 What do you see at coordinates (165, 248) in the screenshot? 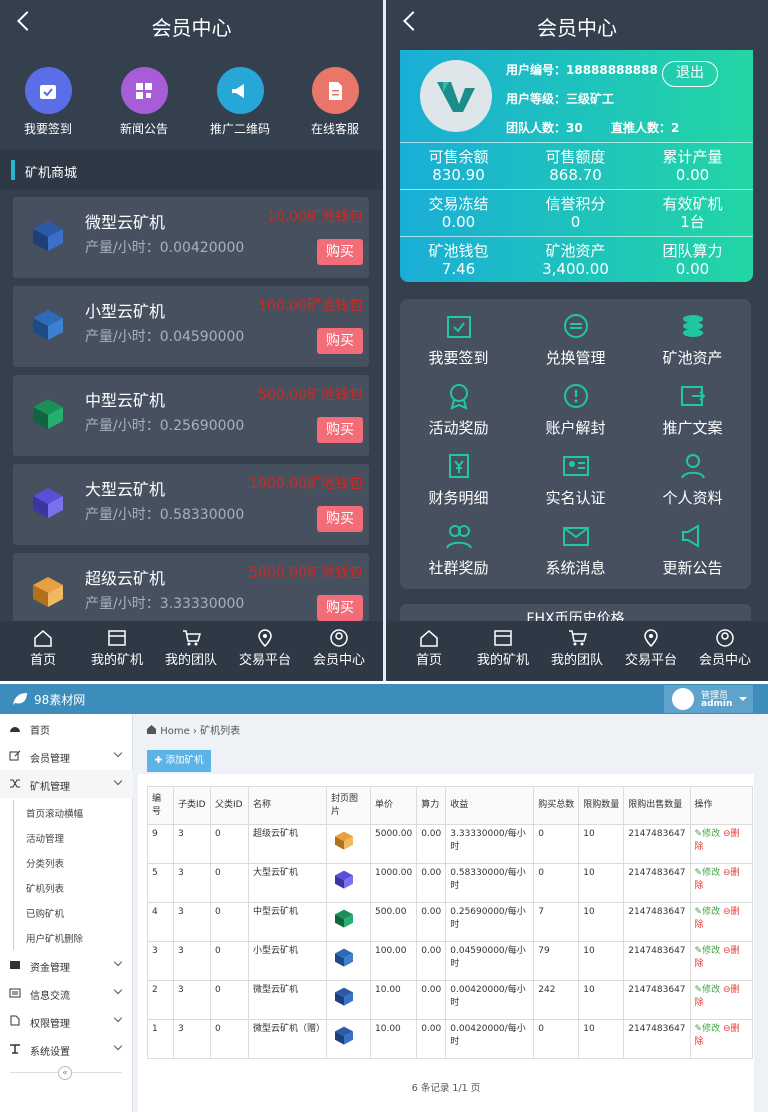
I see `product-output: 产量/小时：0.00420000` at bounding box center [165, 248].